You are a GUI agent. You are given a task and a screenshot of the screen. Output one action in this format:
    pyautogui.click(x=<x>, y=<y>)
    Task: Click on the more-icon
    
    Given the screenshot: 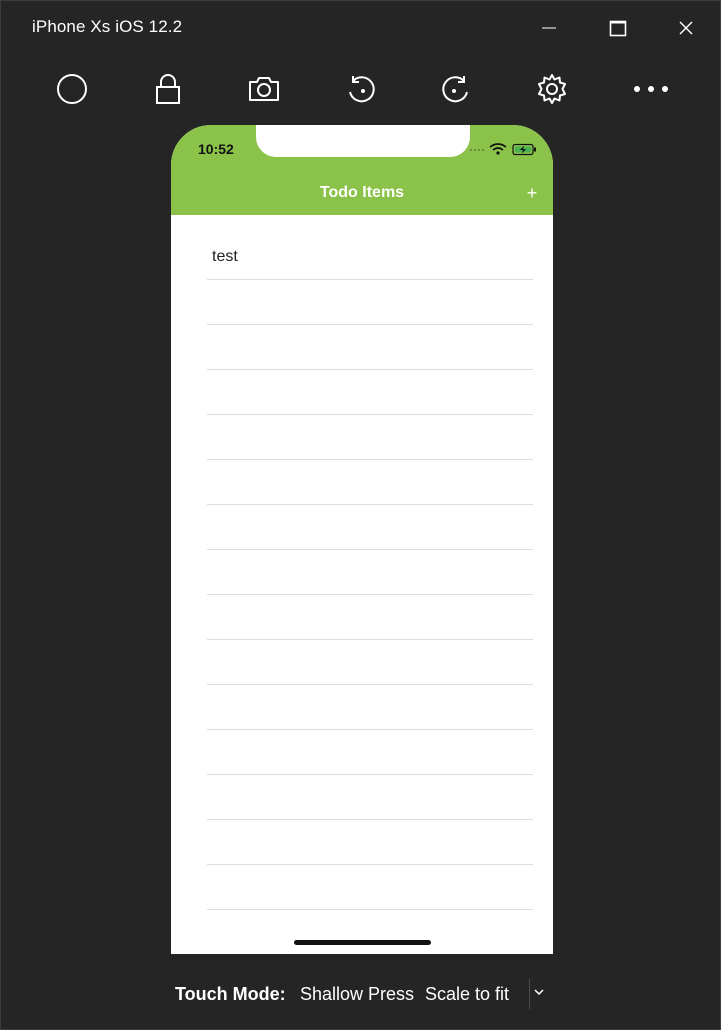 What is the action you would take?
    pyautogui.click(x=651, y=89)
    